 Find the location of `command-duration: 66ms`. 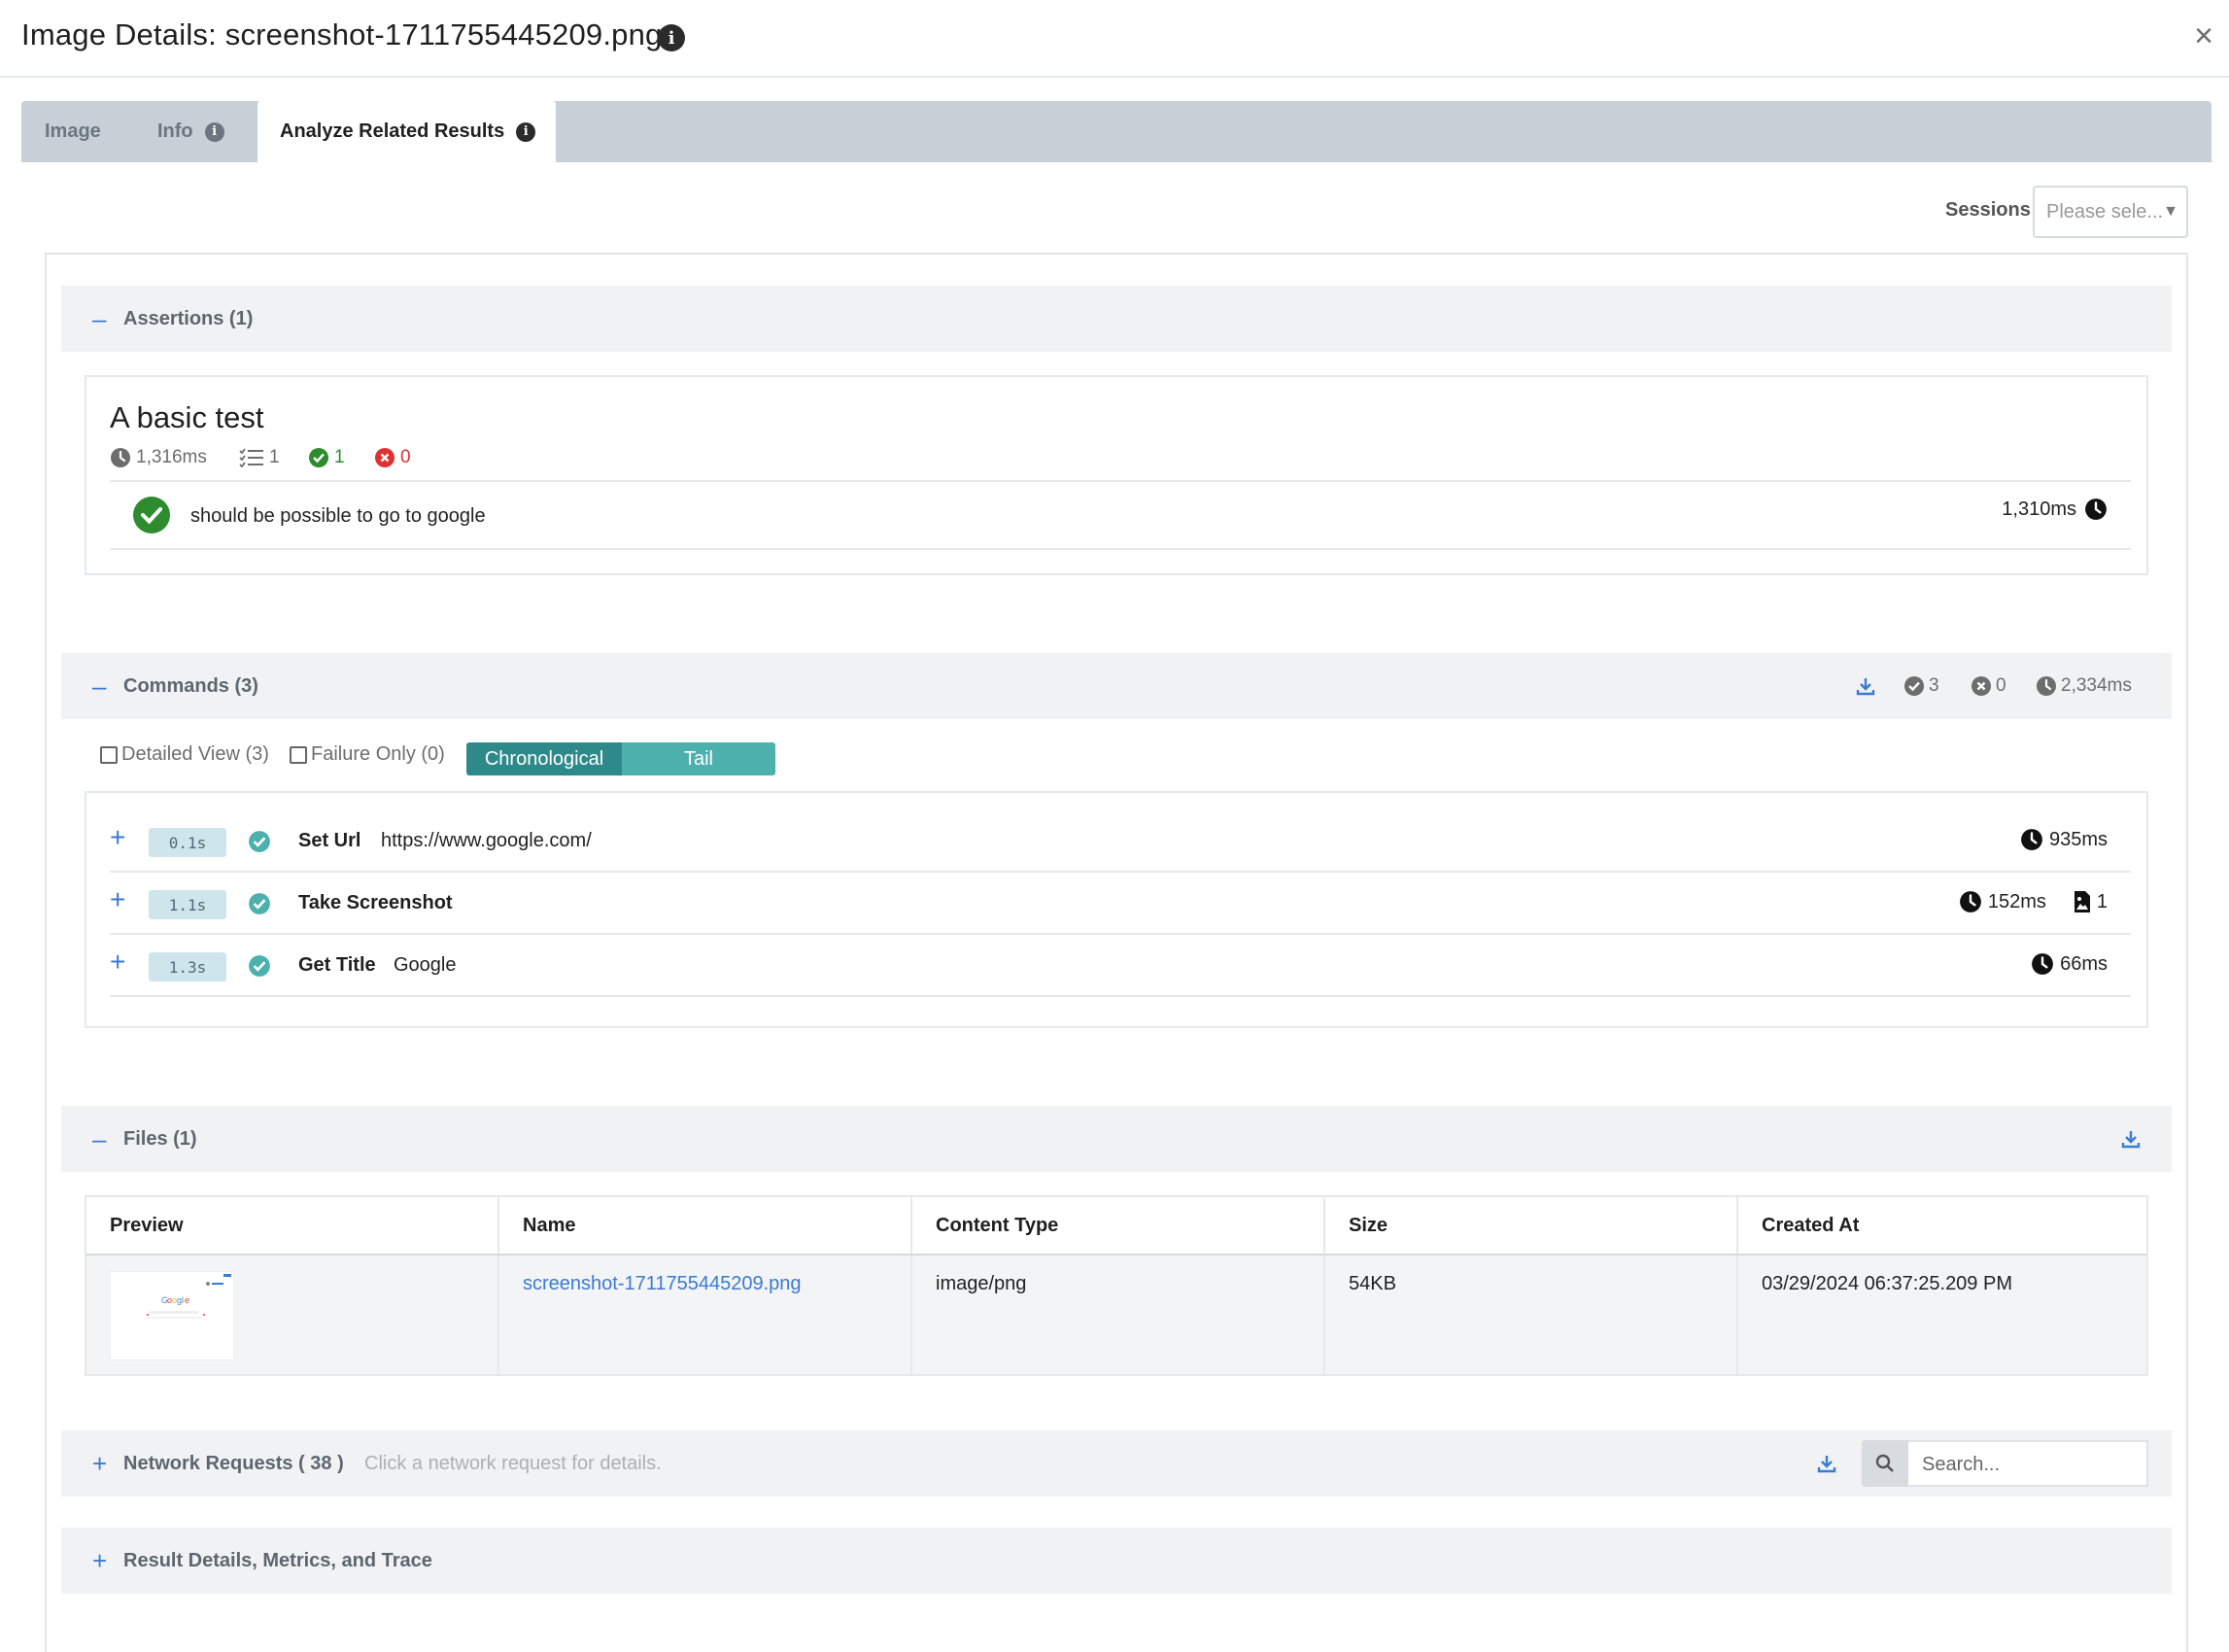

command-duration: 66ms is located at coordinates (2069, 964).